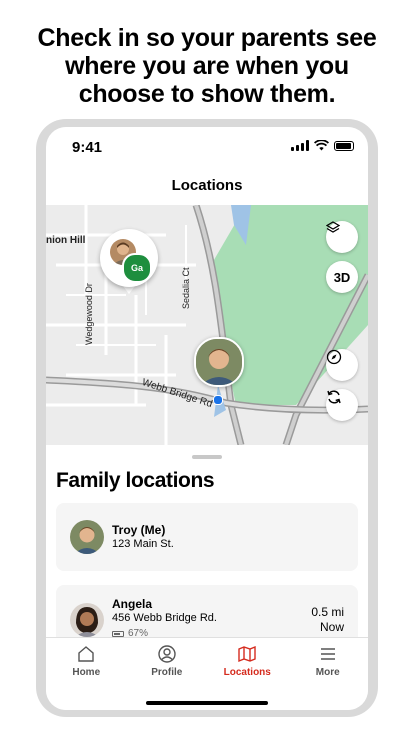  I want to click on map-label-street: Sedalia Ct, so click(186, 288).